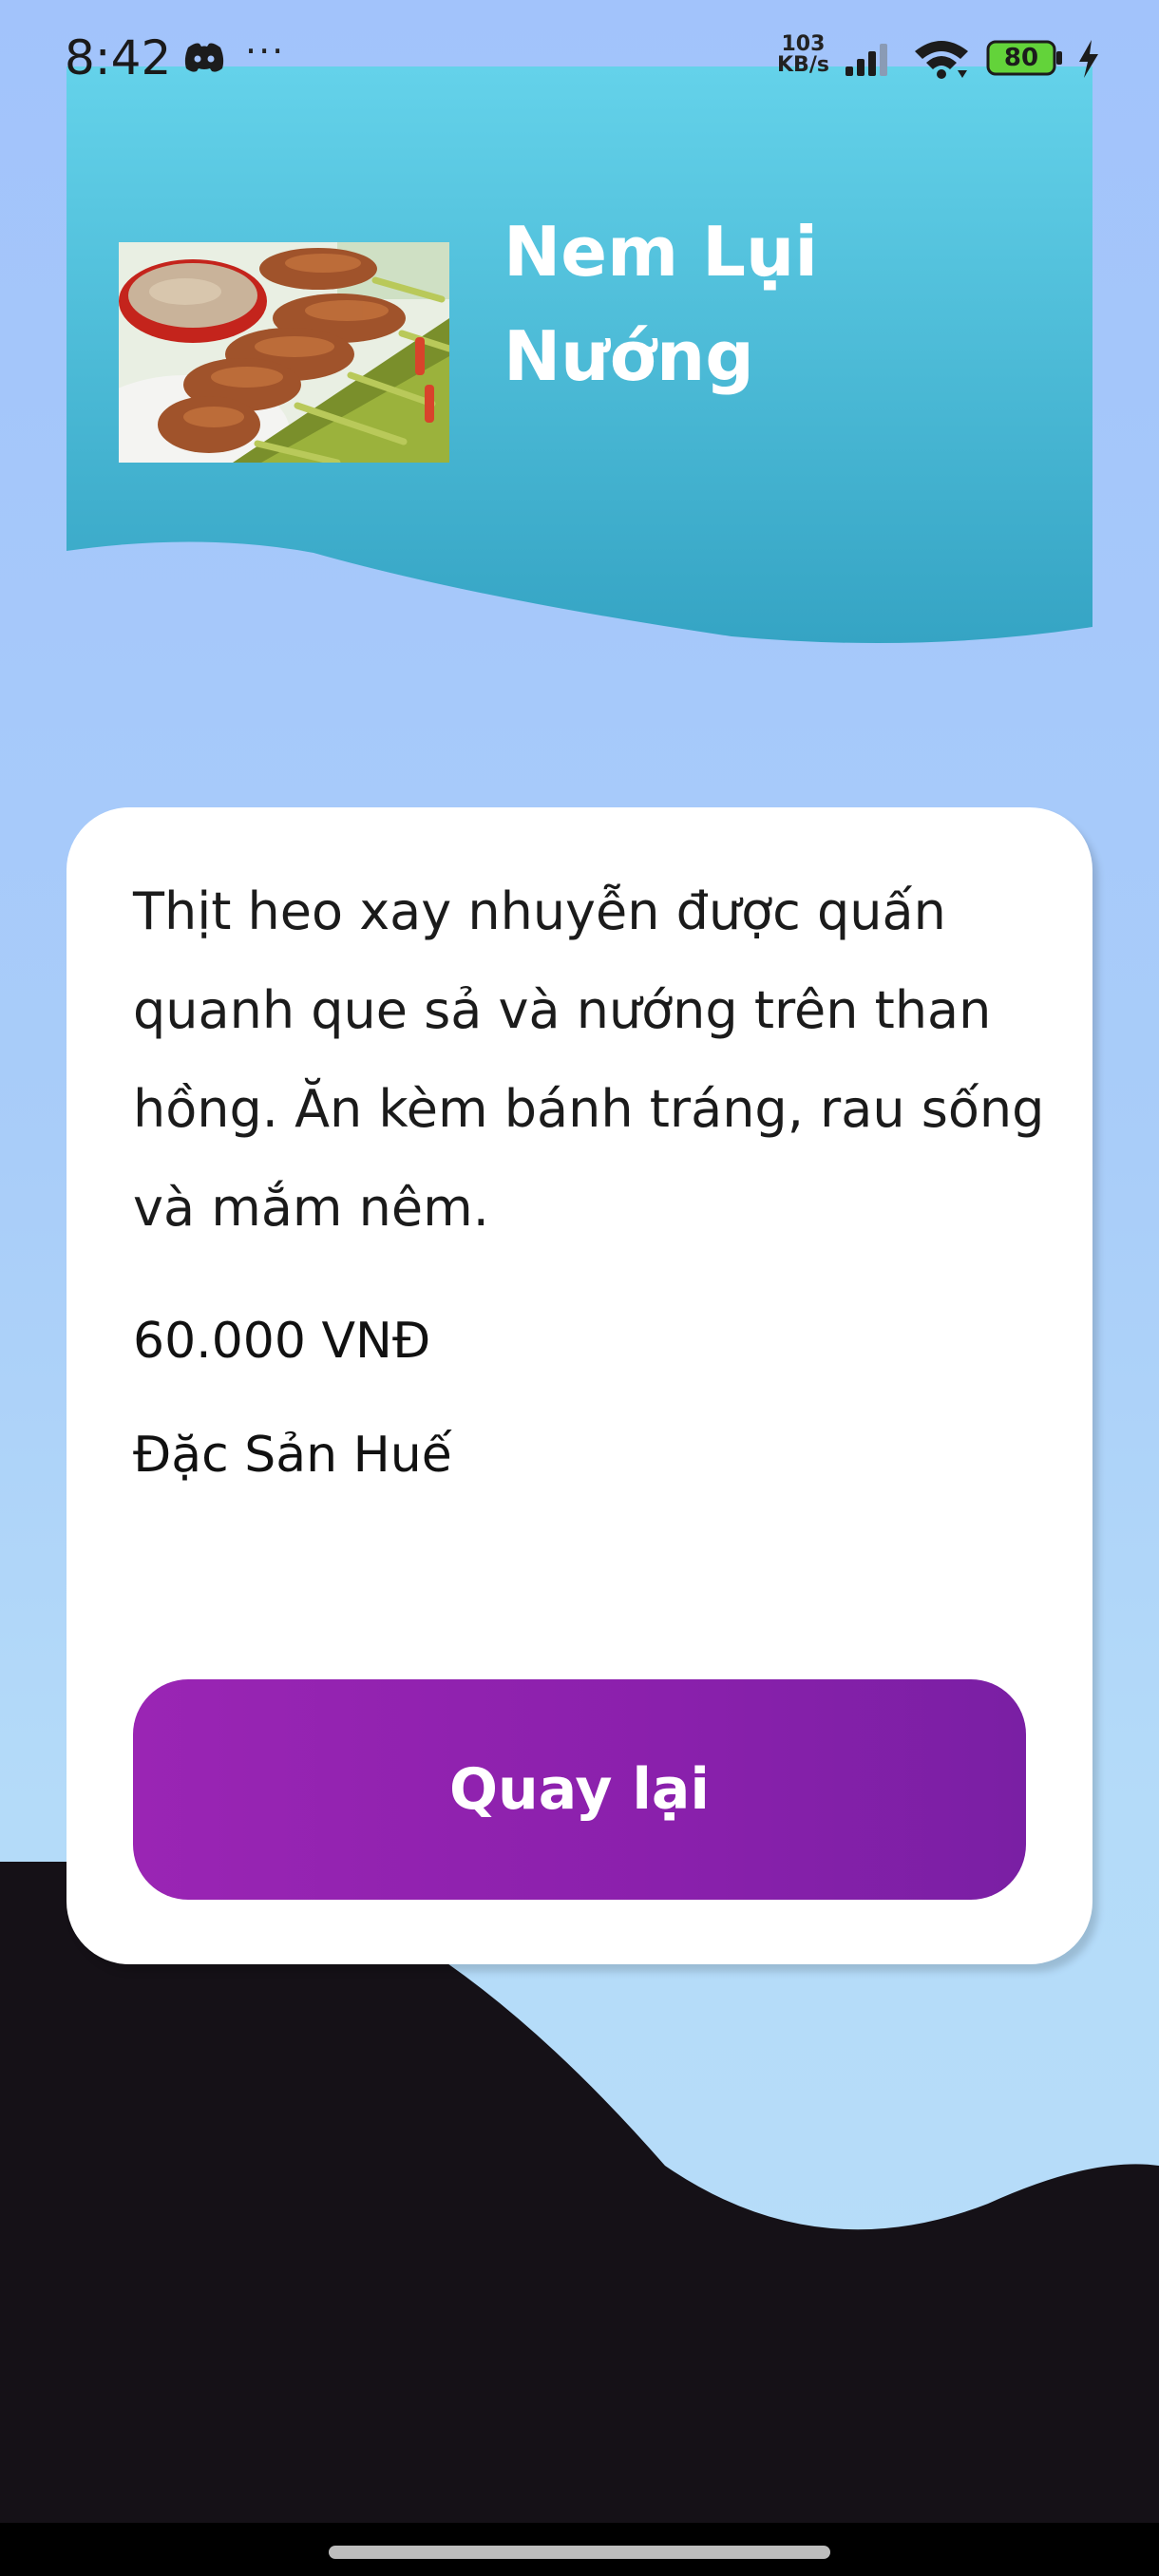 The width and height of the screenshot is (1159, 2576). I want to click on net-speed-value: 103, so click(803, 44).